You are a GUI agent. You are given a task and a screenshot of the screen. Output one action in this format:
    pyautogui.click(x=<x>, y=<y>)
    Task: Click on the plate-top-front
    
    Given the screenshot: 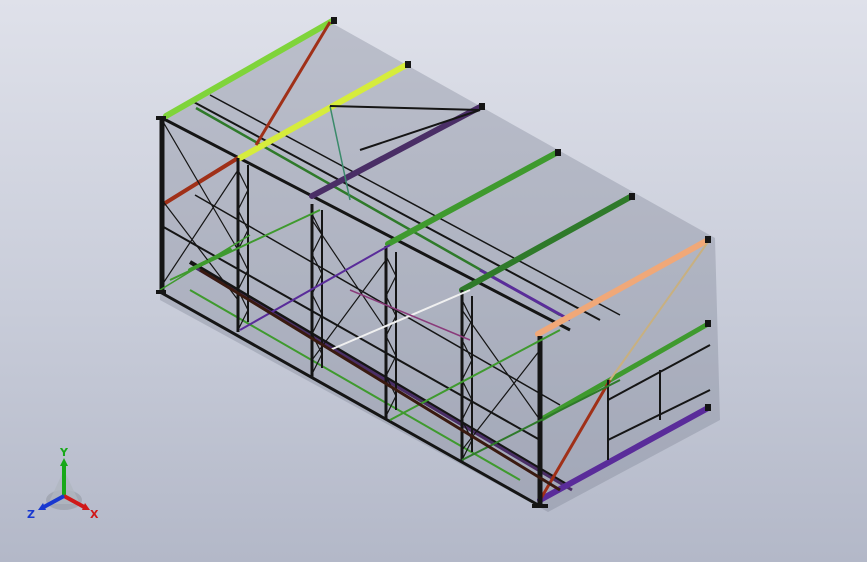 What is the action you would take?
    pyautogui.click(x=161, y=118)
    